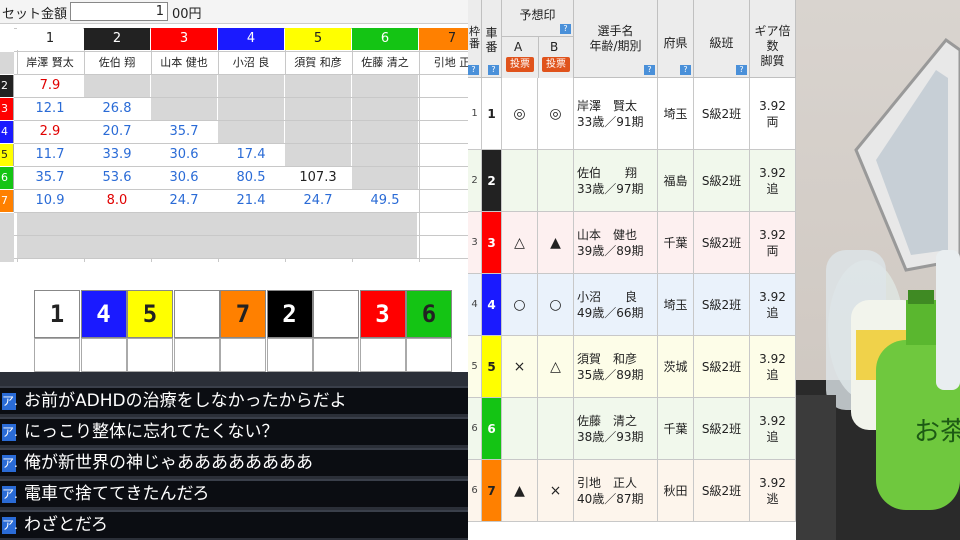 The height and width of the screenshot is (540, 960). What do you see at coordinates (50, 132) in the screenshot?
I see `odds-cell: 2.9` at bounding box center [50, 132].